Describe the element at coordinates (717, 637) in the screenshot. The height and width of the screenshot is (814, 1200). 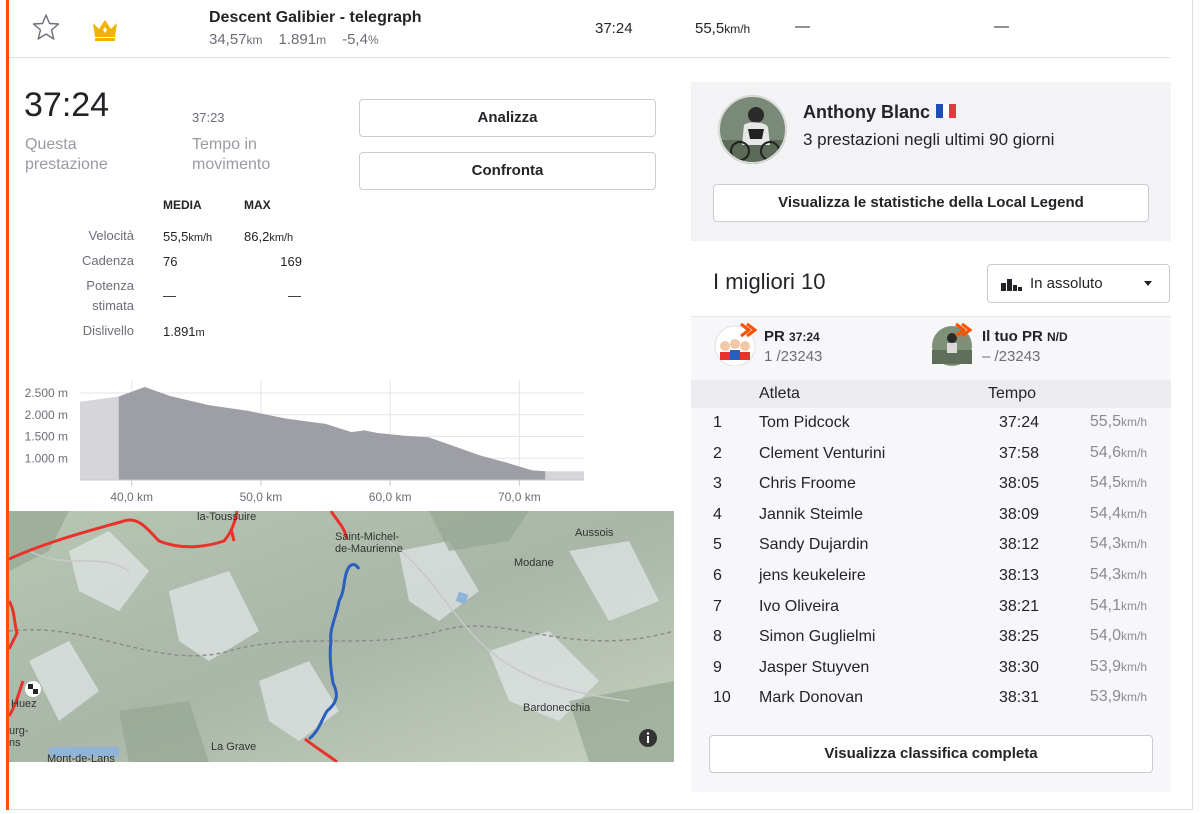
I see `rank-cell: 8` at that location.